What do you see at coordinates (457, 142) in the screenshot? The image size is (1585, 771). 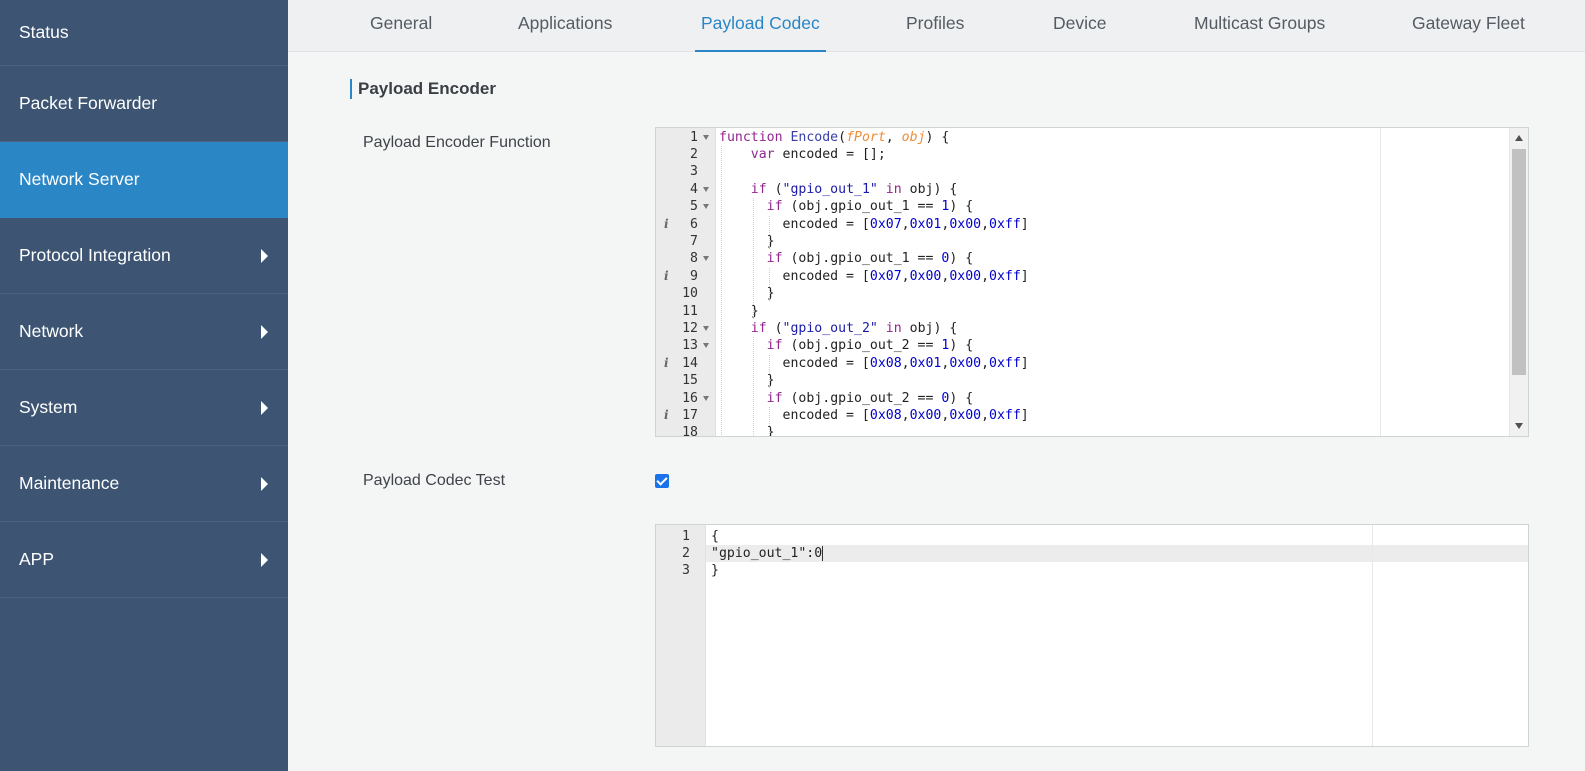 I see `encoder-function-label: Payload Encoder Function` at bounding box center [457, 142].